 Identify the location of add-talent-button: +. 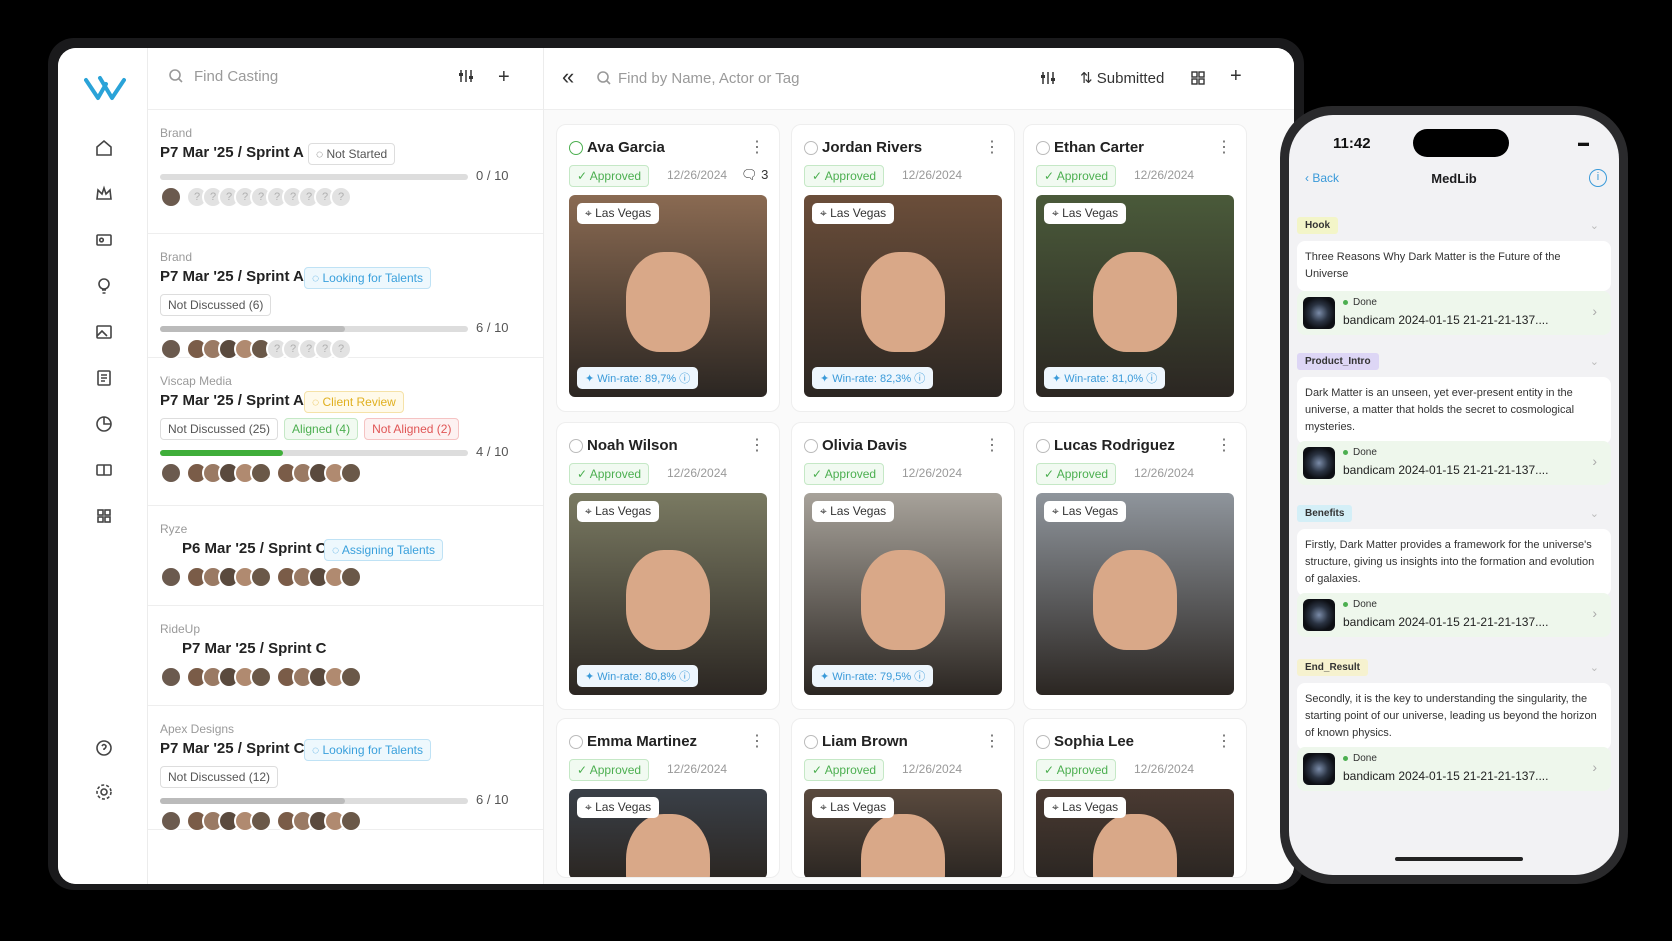
(1236, 76).